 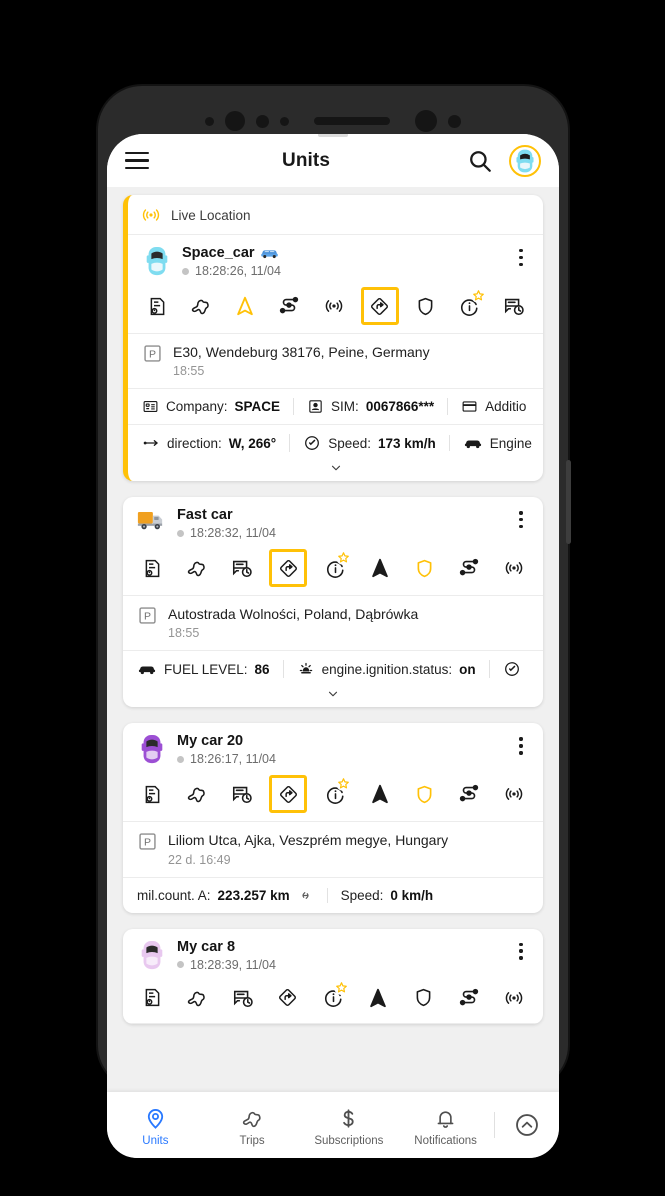 I want to click on avatar, so click(x=525, y=160).